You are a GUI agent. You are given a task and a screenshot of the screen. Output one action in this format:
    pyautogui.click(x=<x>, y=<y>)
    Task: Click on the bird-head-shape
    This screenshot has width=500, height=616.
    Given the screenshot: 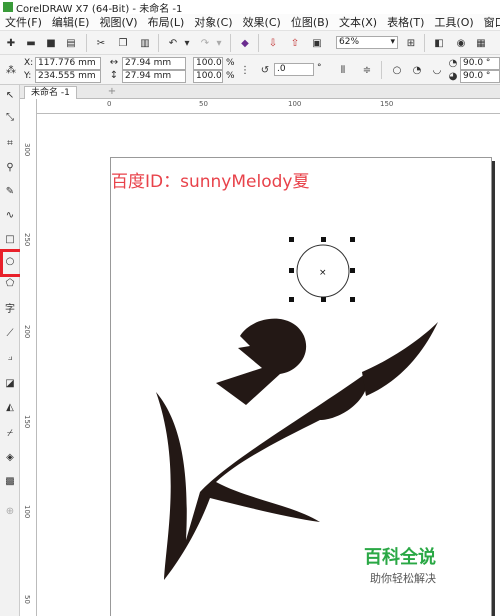 What is the action you would take?
    pyautogui.click(x=261, y=361)
    